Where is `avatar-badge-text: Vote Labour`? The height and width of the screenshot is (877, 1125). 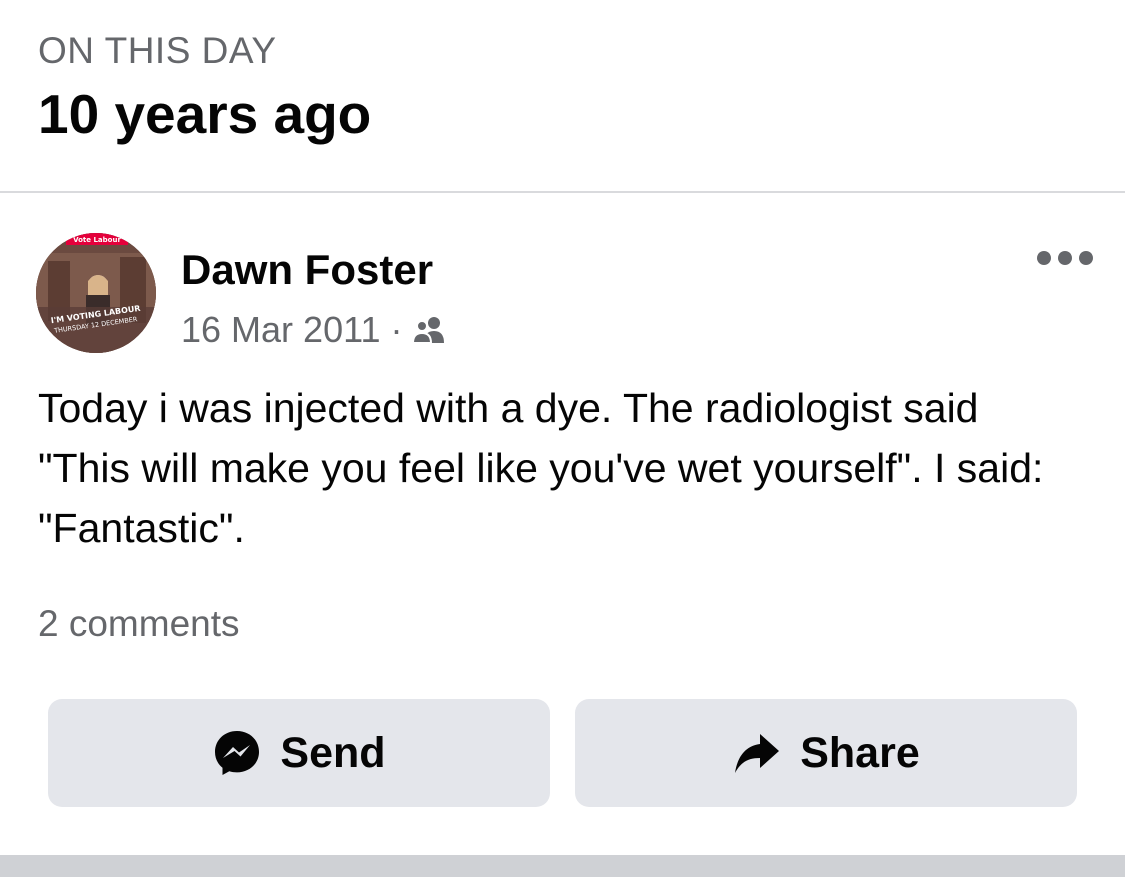 avatar-badge-text: Vote Labour is located at coordinates (97, 240).